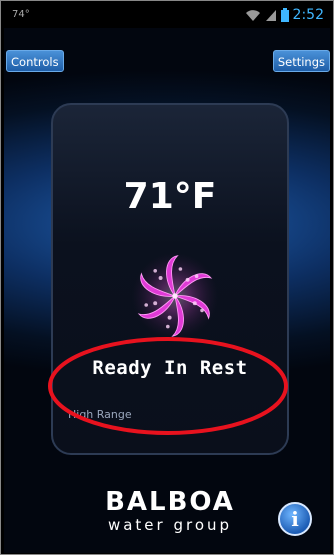 This screenshot has width=334, height=555. I want to click on brand-tagline: water group, so click(170, 525).